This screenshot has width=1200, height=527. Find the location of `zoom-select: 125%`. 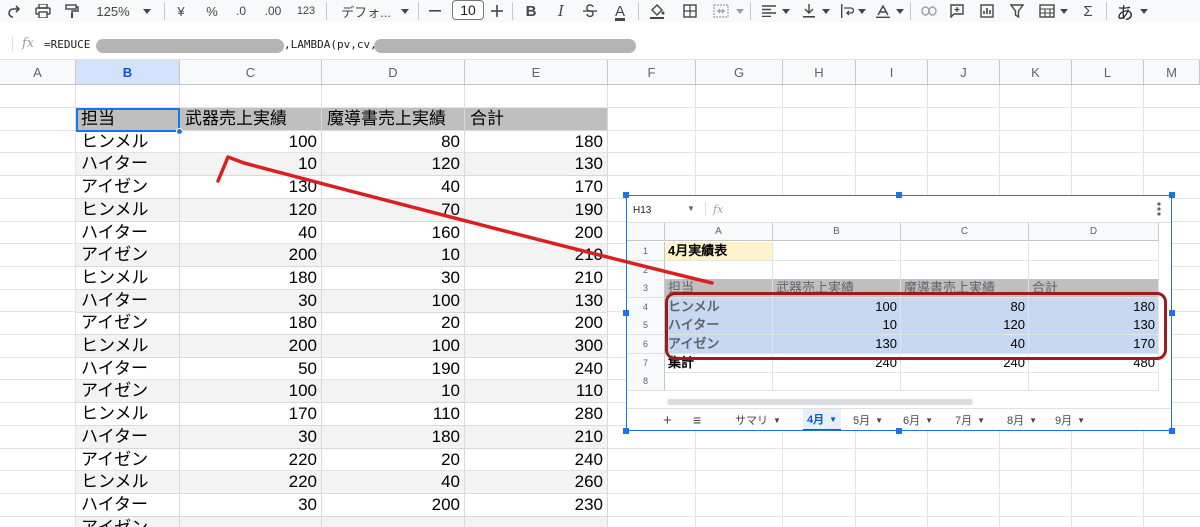

zoom-select: 125% is located at coordinates (113, 11).